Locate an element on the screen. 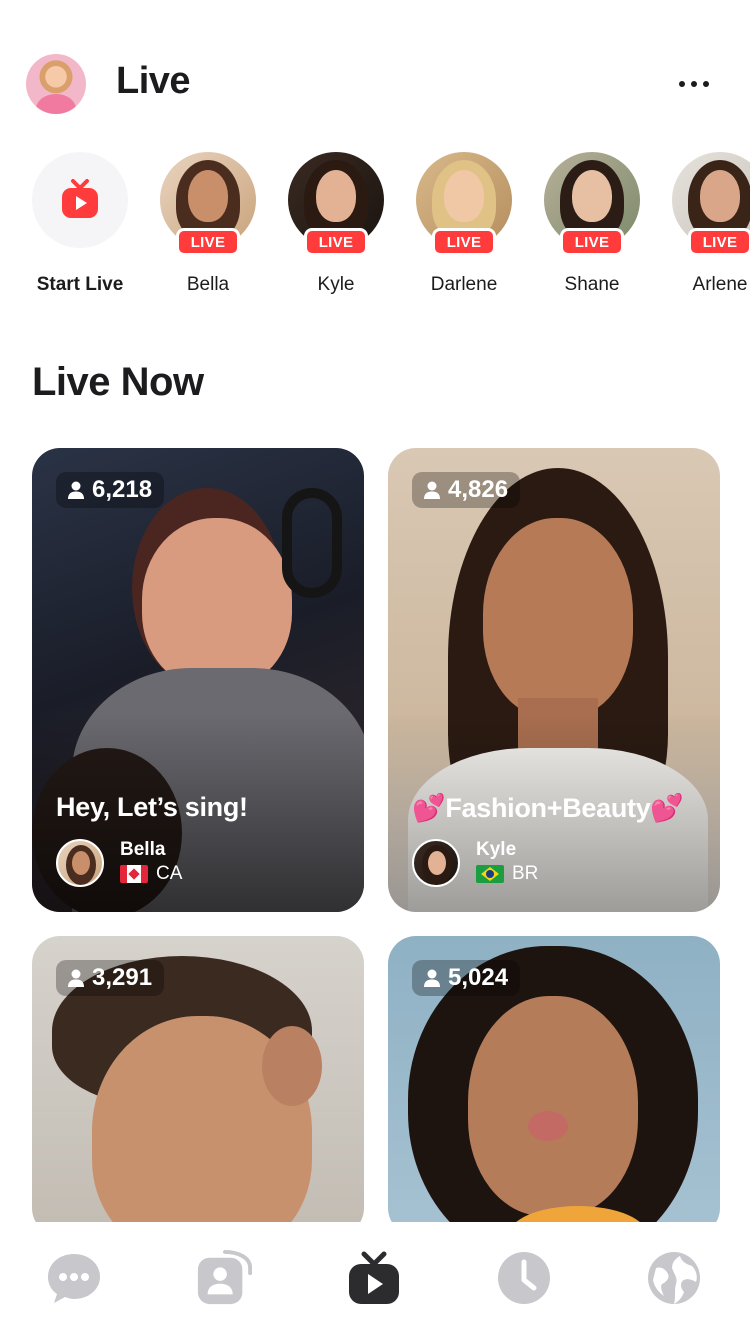 The width and height of the screenshot is (750, 1334). host-name: Kyle is located at coordinates (496, 849).